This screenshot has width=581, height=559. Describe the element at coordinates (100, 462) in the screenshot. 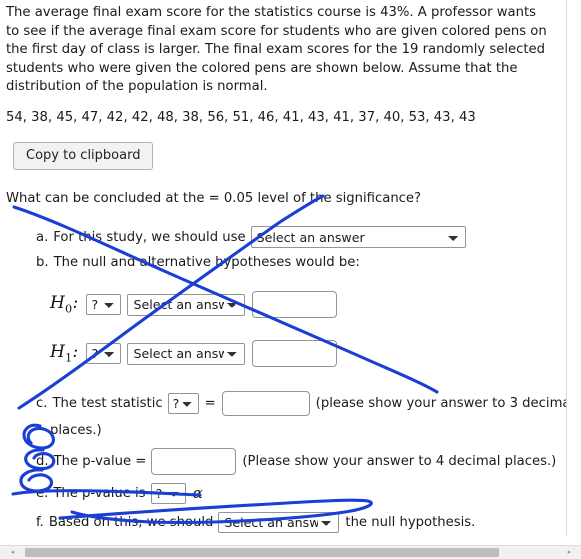

I see `item-d-text: The p-value =` at that location.